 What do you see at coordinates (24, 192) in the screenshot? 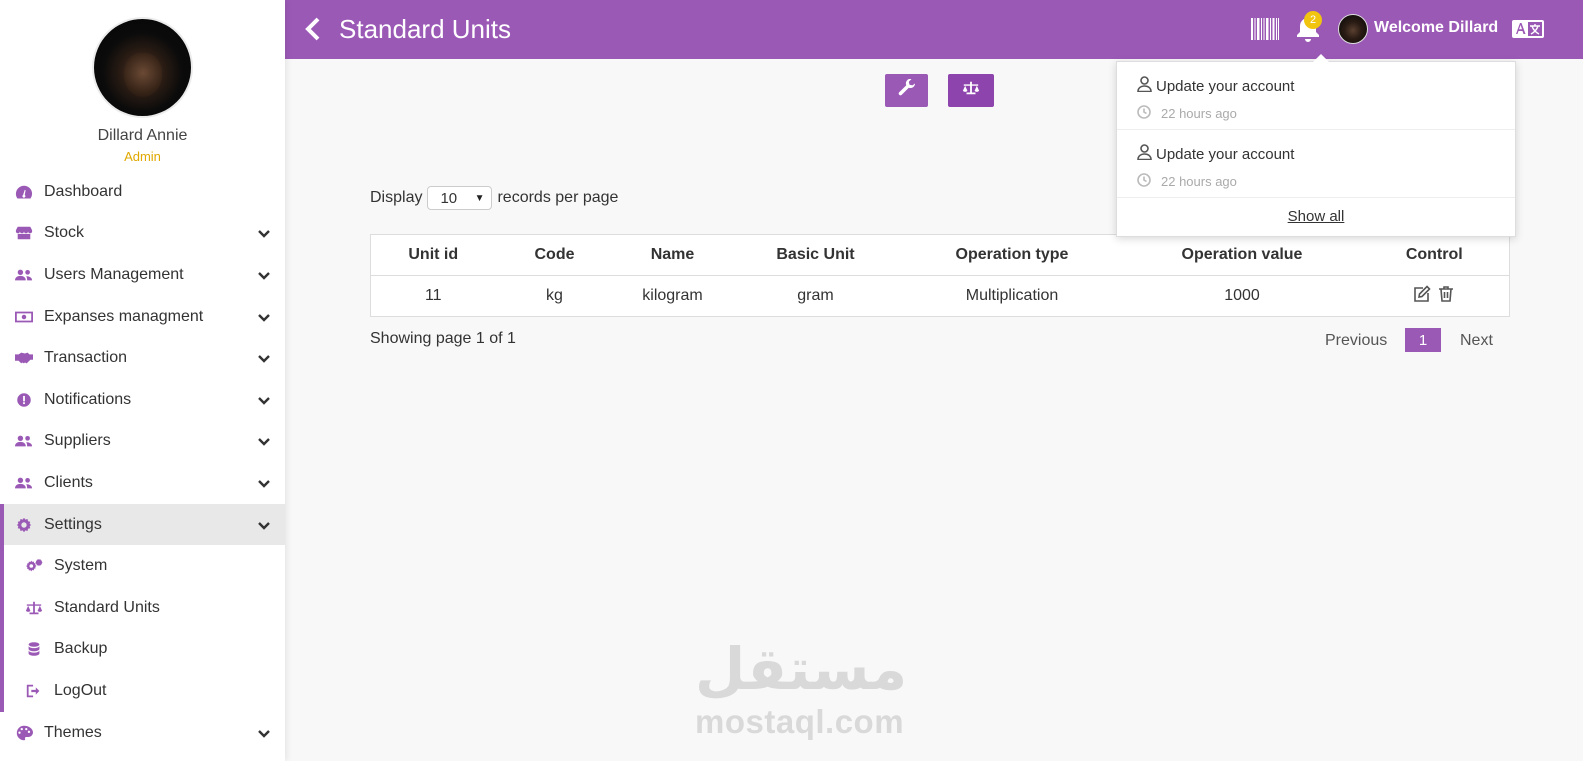
I see `dashboard-icon` at bounding box center [24, 192].